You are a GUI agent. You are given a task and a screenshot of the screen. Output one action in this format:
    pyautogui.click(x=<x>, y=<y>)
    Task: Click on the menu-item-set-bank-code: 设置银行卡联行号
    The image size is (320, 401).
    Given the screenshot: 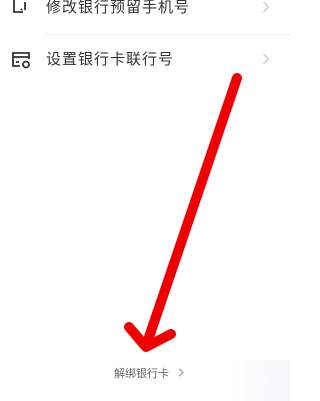 What is the action you would take?
    pyautogui.click(x=145, y=60)
    